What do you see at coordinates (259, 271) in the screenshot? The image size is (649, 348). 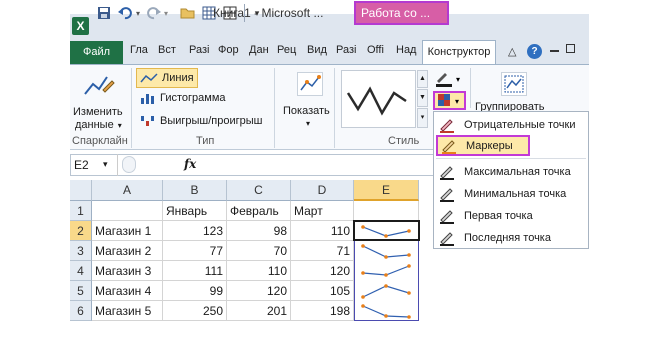 I see `cell-c4: 110` at bounding box center [259, 271].